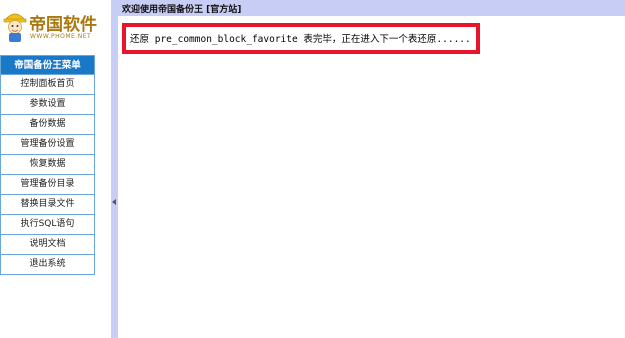 The width and height of the screenshot is (625, 338). Describe the element at coordinates (15, 27) in the screenshot. I see `mascot-icon` at that location.